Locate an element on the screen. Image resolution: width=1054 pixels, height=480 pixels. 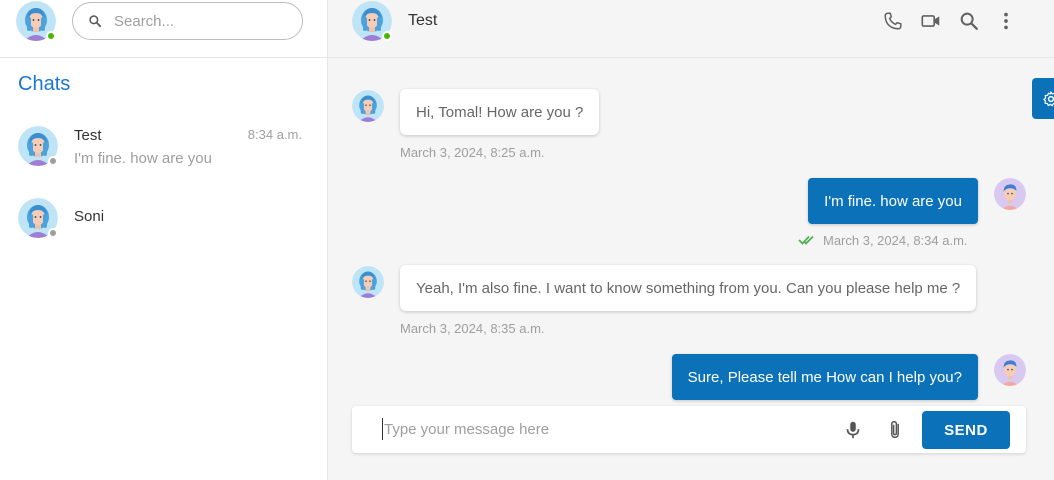
message-composer: SEND is located at coordinates (689, 429).